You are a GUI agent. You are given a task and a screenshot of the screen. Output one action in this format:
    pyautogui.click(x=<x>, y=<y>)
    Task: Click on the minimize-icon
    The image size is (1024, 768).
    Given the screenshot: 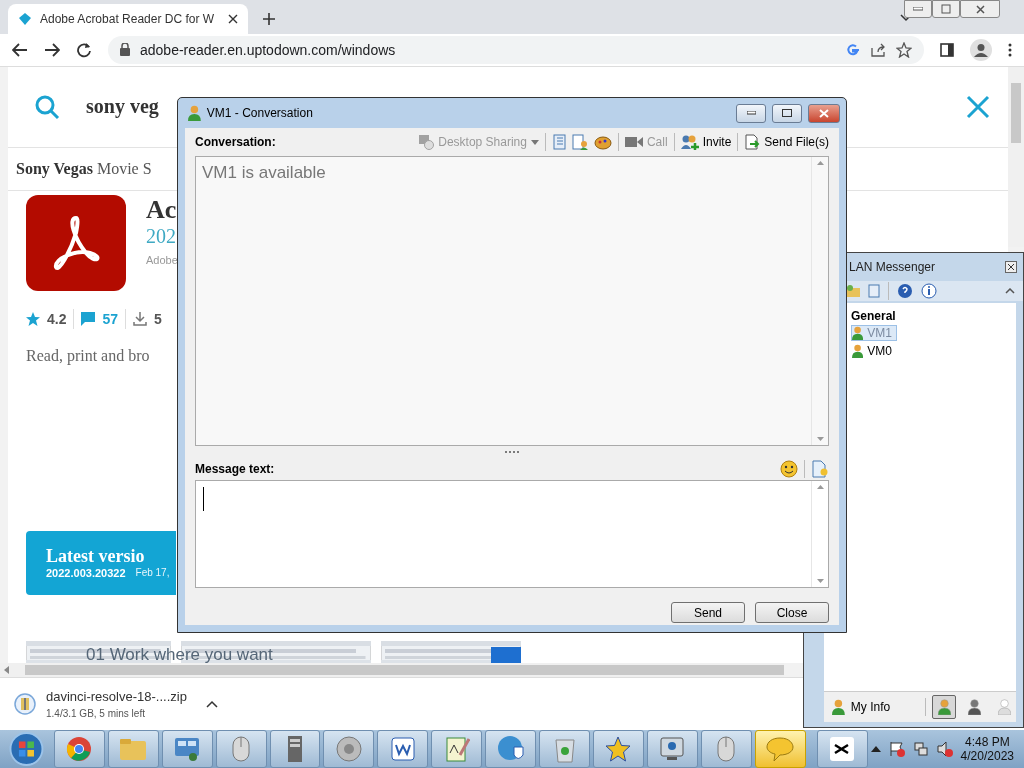 What is the action you would take?
    pyautogui.click(x=751, y=113)
    